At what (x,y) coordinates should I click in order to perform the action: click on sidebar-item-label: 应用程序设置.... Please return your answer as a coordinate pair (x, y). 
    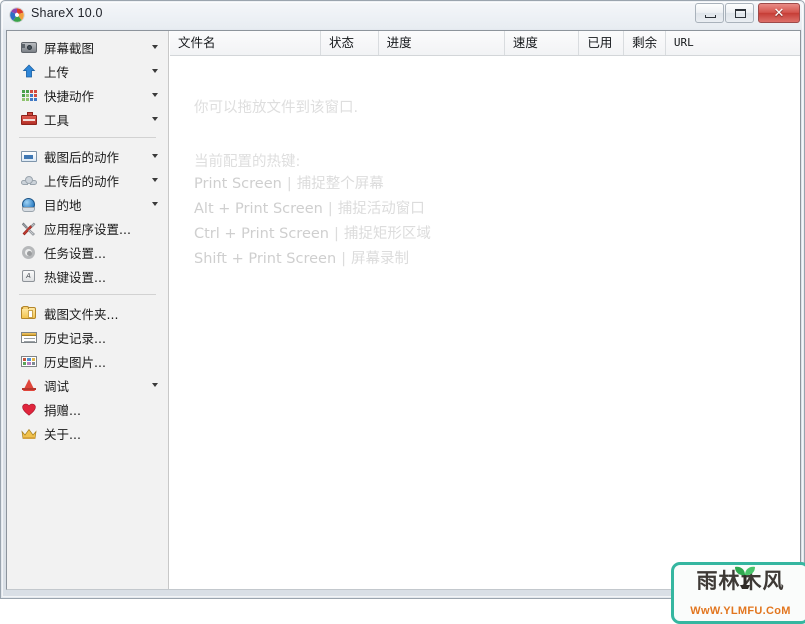
    Looking at the image, I should click on (87, 229).